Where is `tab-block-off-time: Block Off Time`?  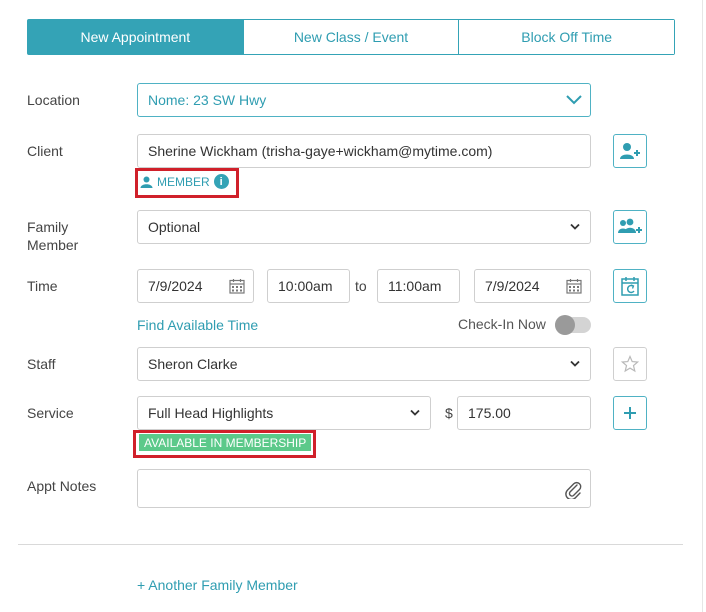 tab-block-off-time: Block Off Time is located at coordinates (566, 37).